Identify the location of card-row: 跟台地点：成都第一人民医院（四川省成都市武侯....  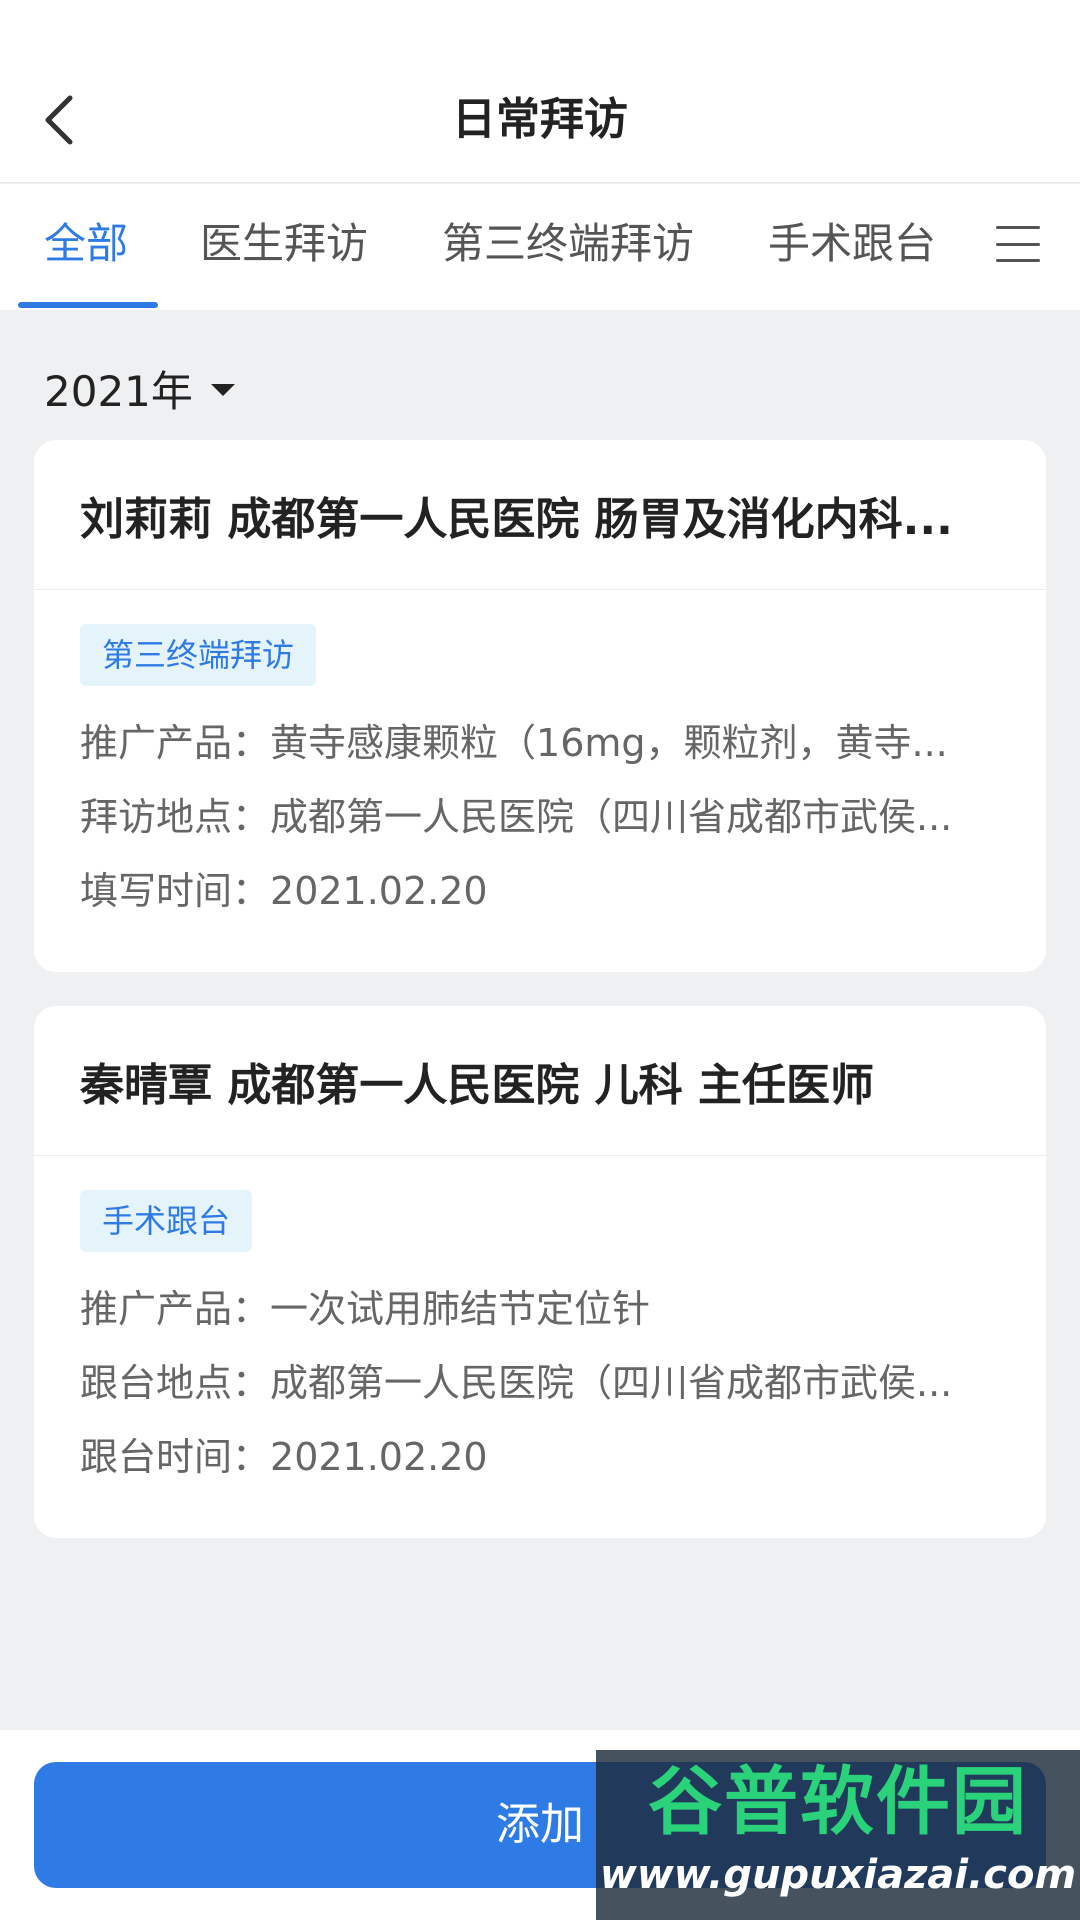
(540, 1383).